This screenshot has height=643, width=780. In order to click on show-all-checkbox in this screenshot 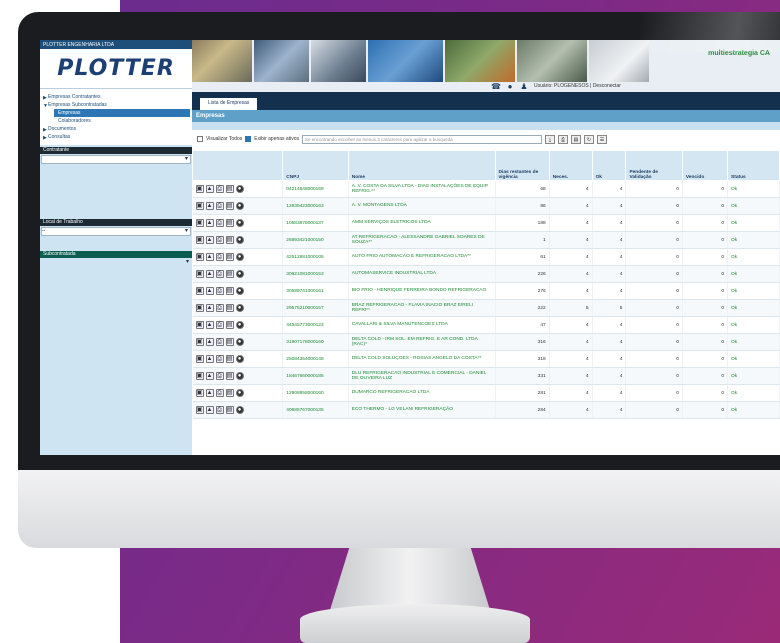, I will do `click(200, 139)`.